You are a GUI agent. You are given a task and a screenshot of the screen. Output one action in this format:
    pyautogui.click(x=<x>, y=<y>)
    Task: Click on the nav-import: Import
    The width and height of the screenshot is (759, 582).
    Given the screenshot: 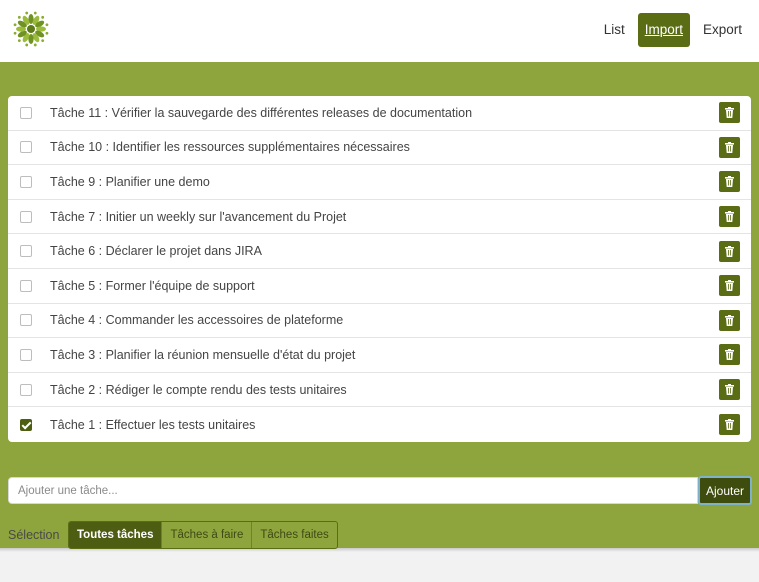 What is the action you would take?
    pyautogui.click(x=663, y=30)
    